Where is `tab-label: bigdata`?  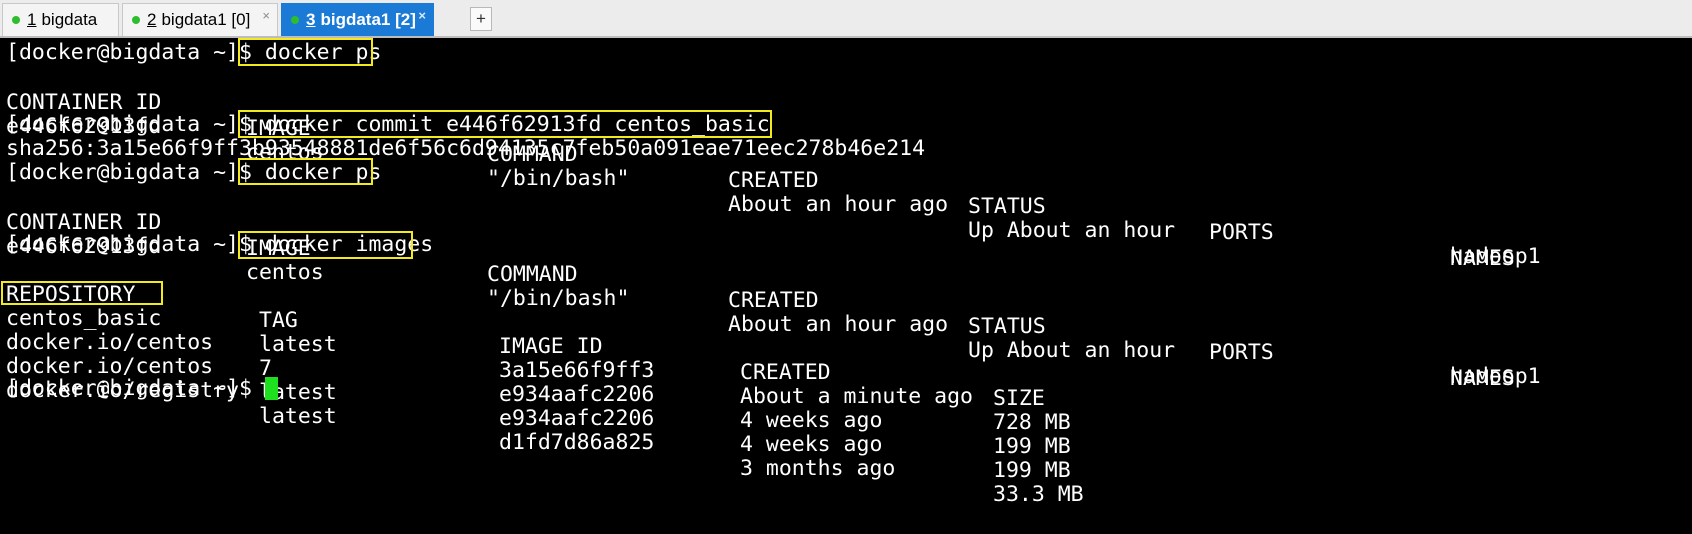 tab-label: bigdata is located at coordinates (69, 19).